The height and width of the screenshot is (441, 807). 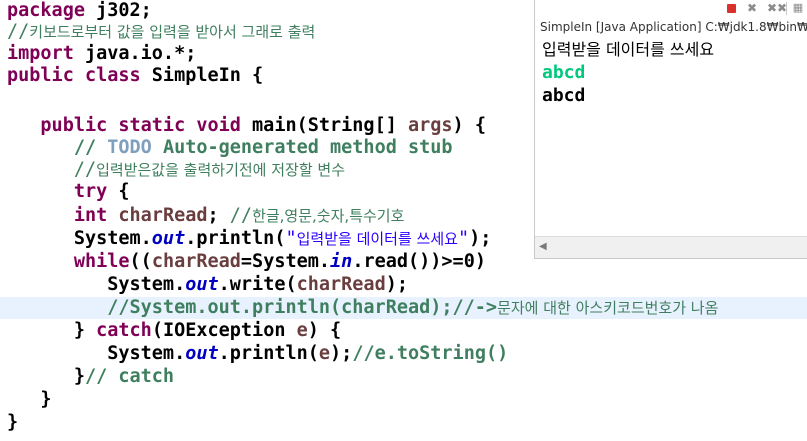 What do you see at coordinates (118, 191) in the screenshot?
I see `code-token: {` at bounding box center [118, 191].